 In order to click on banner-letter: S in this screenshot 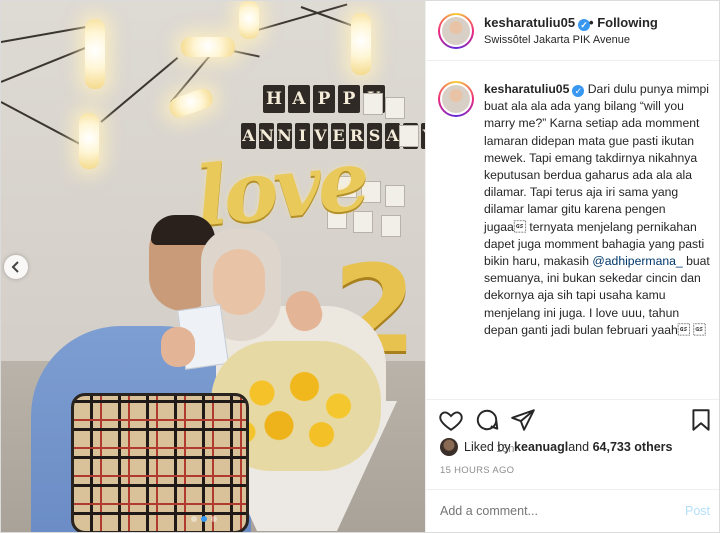, I will do `click(374, 136)`.